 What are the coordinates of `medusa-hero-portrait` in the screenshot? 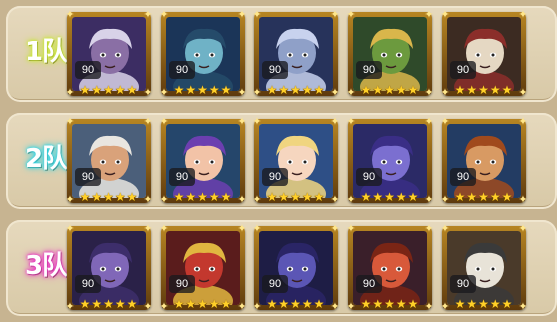 It's located at (203, 54).